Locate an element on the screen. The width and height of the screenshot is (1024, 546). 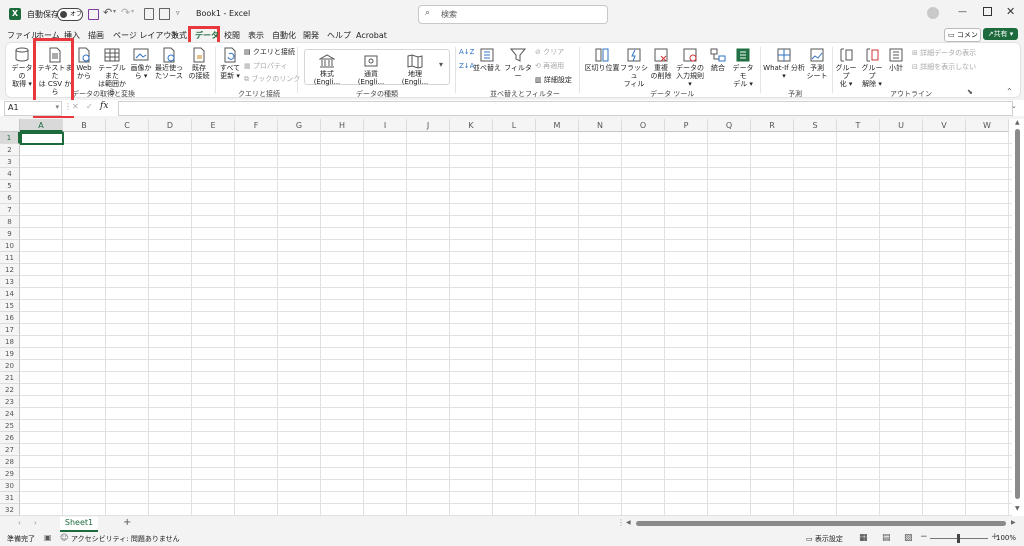
sort-button: 並べ替え is located at coordinates (487, 59).